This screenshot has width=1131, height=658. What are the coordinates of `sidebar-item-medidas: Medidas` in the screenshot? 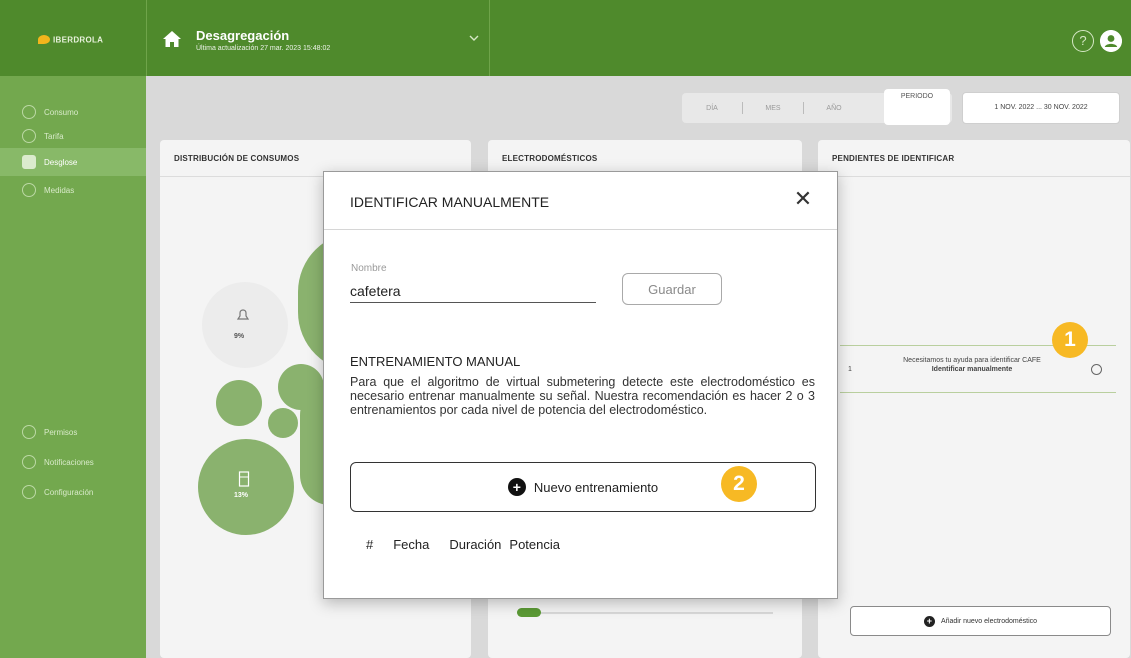 It's located at (73, 190).